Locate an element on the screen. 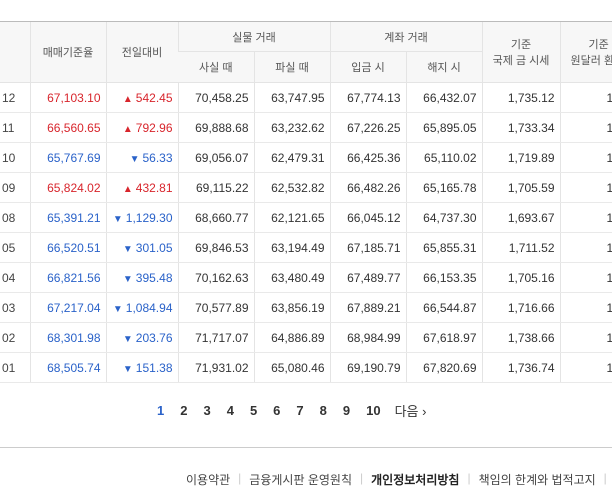  change-cell: ▼ 151.38 is located at coordinates (141, 367).